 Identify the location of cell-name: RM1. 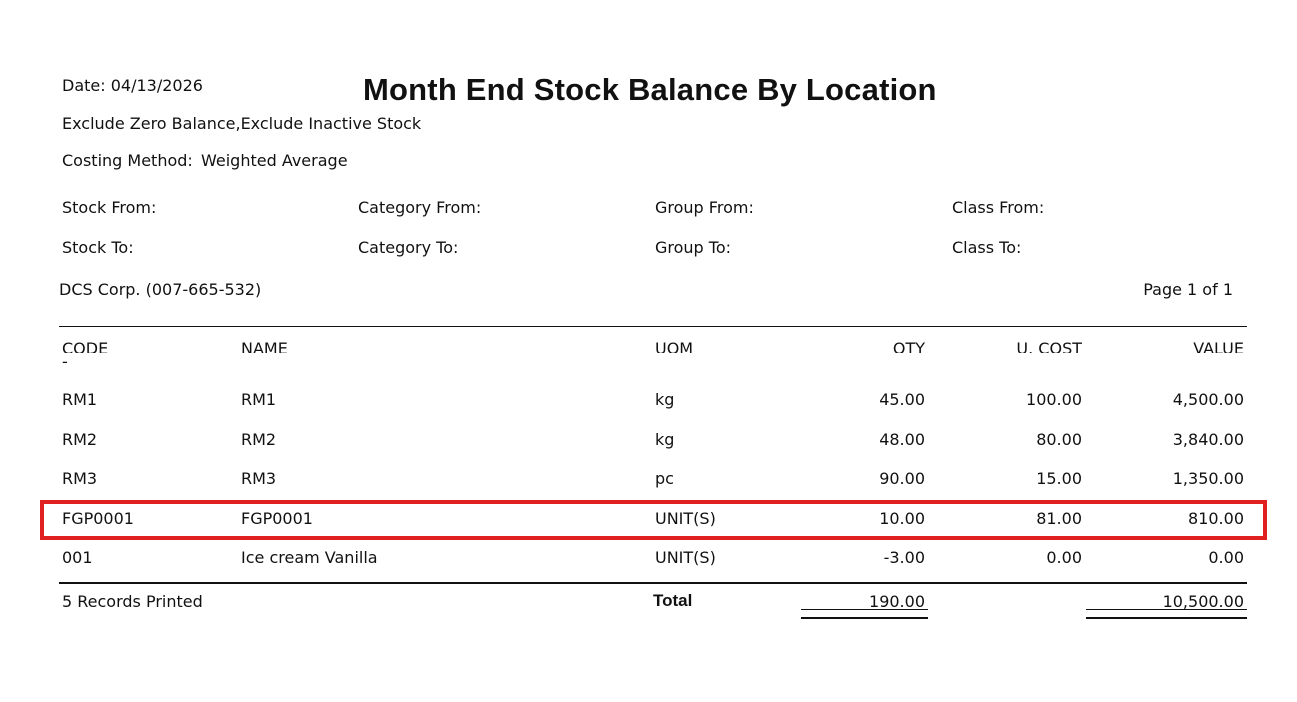
(259, 399).